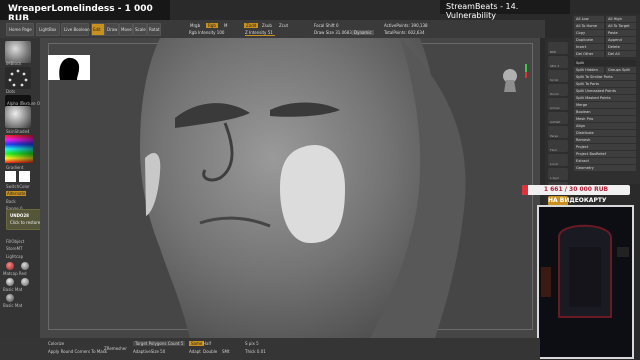 The image size is (640, 360). I want to click on secondary-color-swatch, so click(24, 176).